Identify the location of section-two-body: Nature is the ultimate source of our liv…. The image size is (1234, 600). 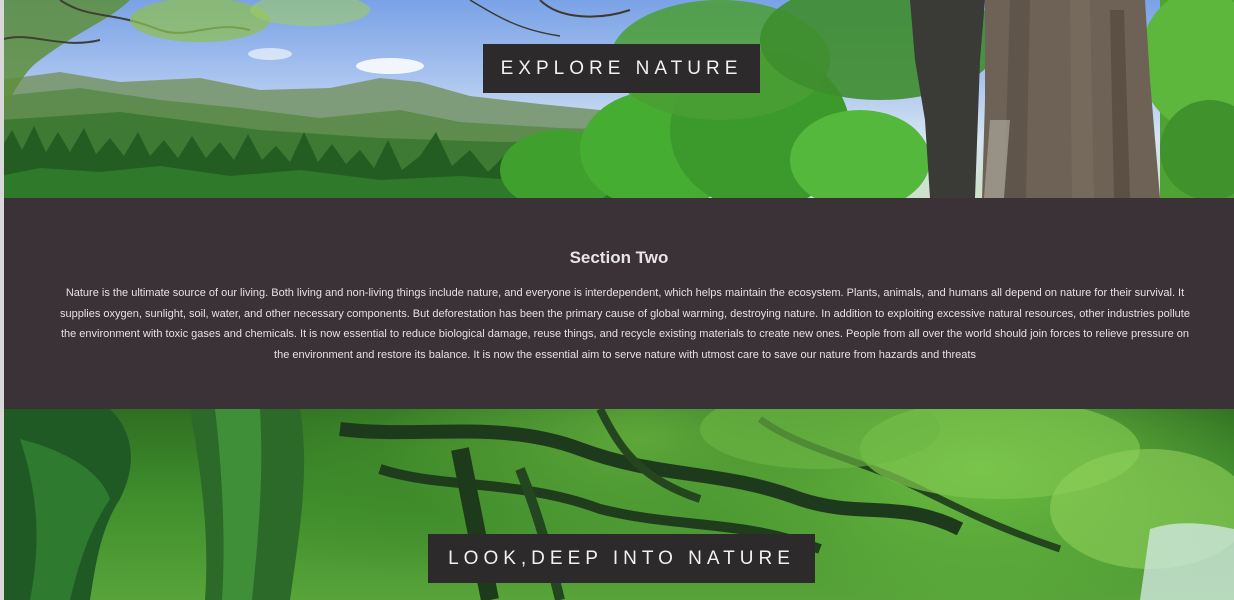
(625, 324).